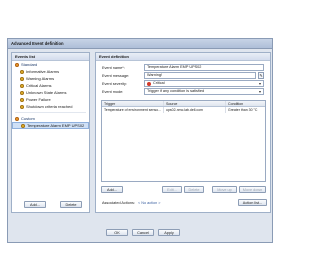 This screenshot has width=320, height=280. What do you see at coordinates (224, 189) in the screenshot?
I see `move-up-button: Move up` at bounding box center [224, 189].